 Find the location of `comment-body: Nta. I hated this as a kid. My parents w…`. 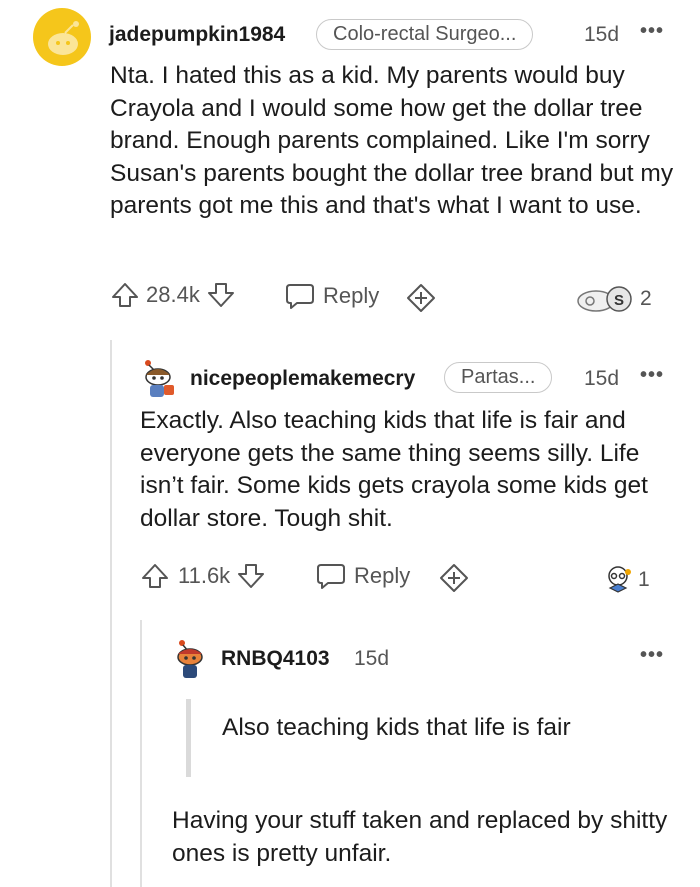

comment-body: Nta. I hated this as a kid. My parents w… is located at coordinates (392, 140).